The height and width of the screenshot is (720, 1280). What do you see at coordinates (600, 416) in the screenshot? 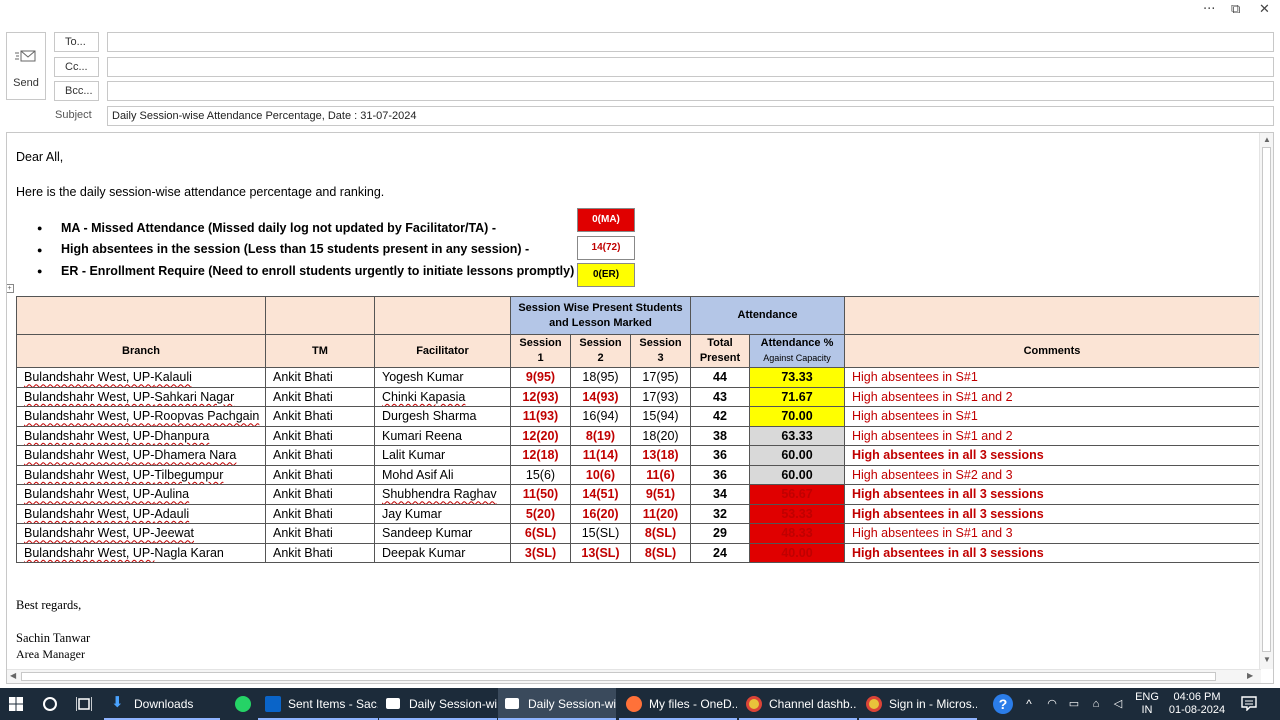
I see `session2-cell: 16(94)` at bounding box center [600, 416].